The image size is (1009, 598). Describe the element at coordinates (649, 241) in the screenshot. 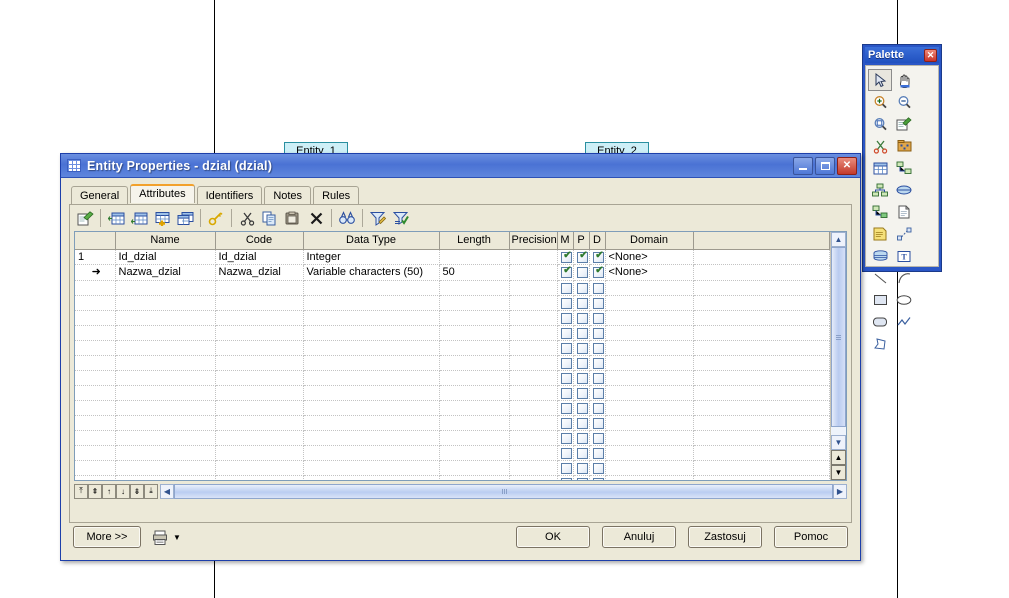

I see `column-header-domain: Domain` at that location.